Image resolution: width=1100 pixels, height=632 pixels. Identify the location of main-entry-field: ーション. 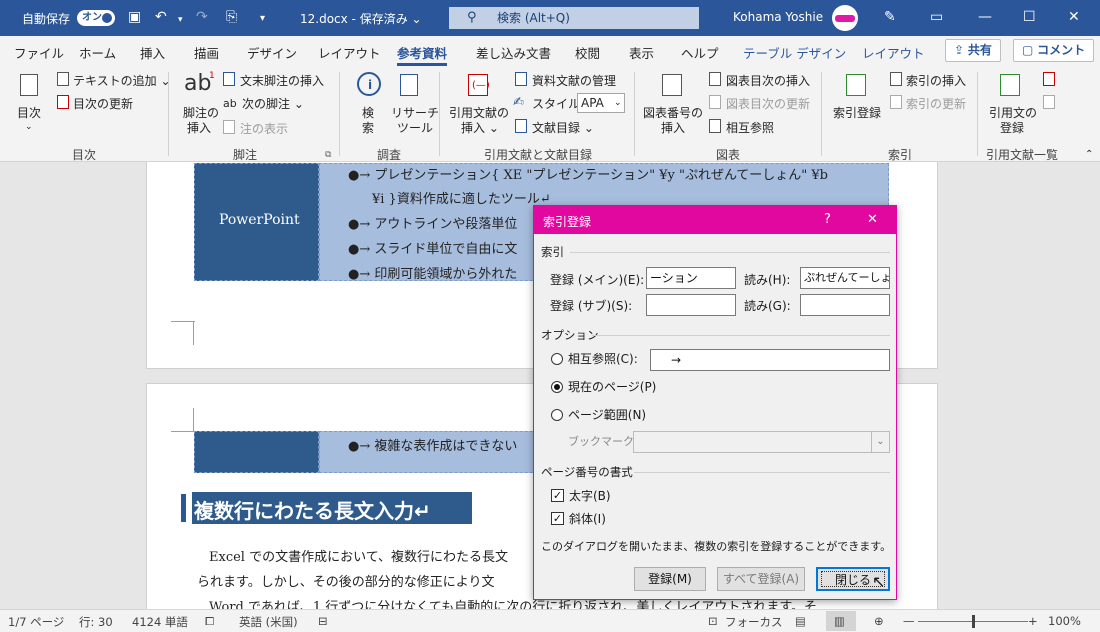
(691, 278).